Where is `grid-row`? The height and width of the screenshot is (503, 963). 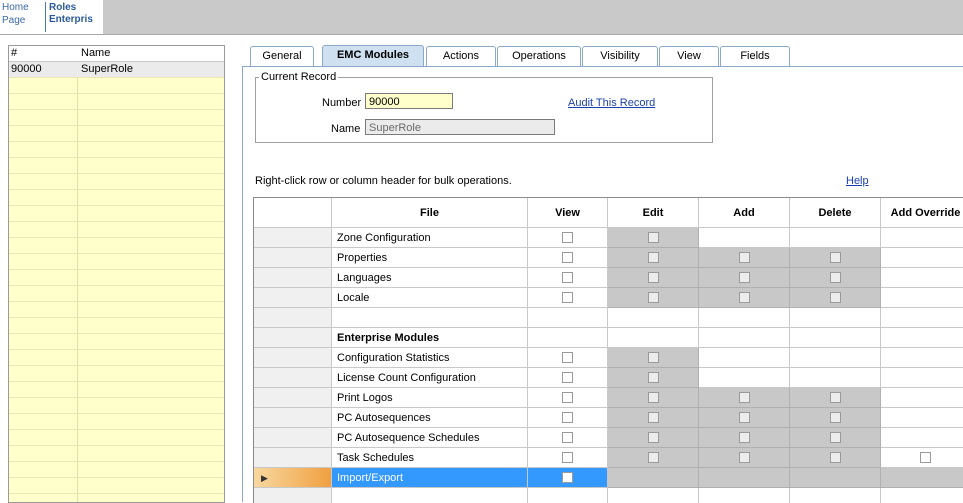
grid-row is located at coordinates (608, 318).